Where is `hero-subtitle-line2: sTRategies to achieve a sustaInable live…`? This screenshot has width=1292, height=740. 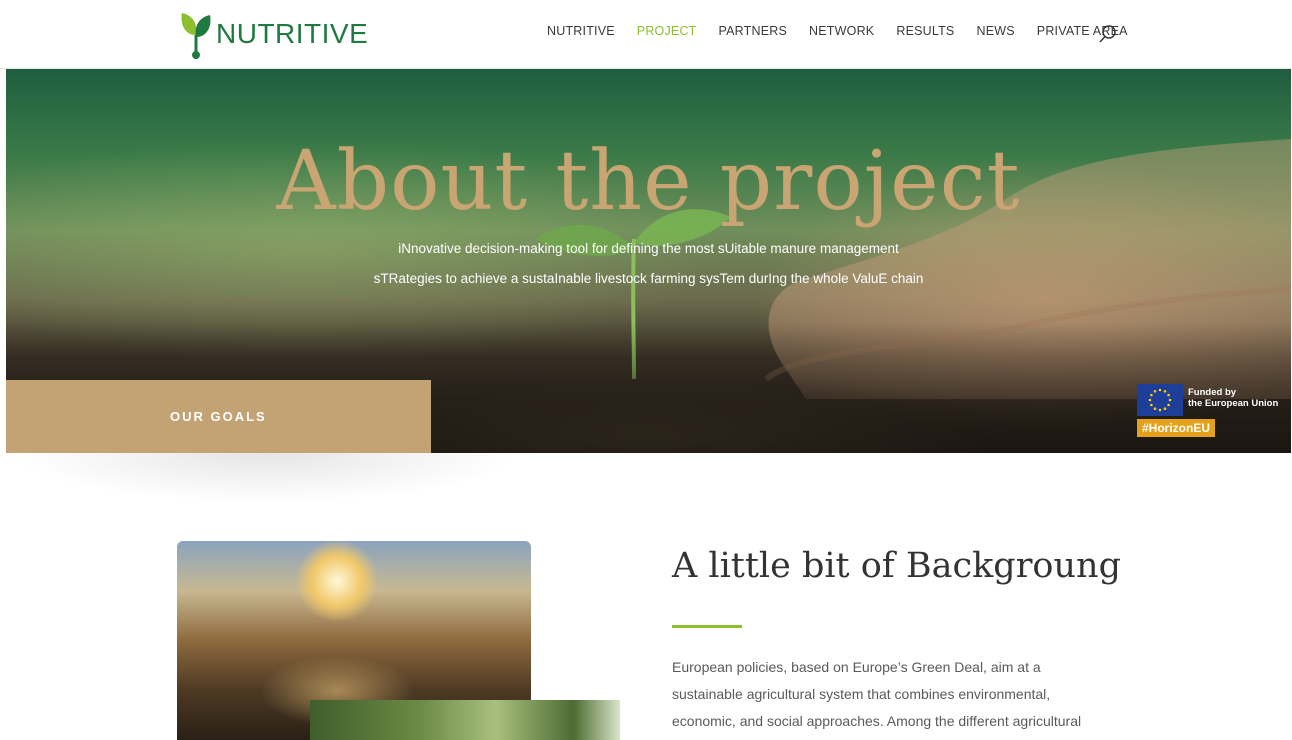
hero-subtitle-line2: sTRategies to achieve a sustaInable live… is located at coordinates (648, 278).